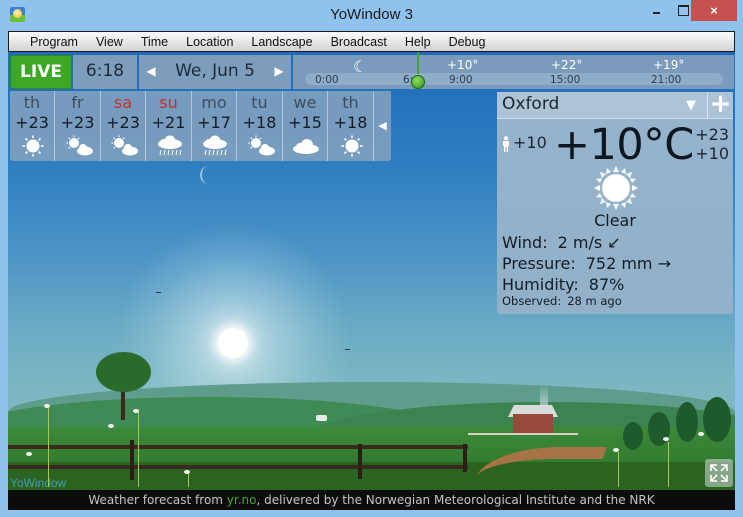  Describe the element at coordinates (33, 146) in the screenshot. I see `sunny-icon` at that location.